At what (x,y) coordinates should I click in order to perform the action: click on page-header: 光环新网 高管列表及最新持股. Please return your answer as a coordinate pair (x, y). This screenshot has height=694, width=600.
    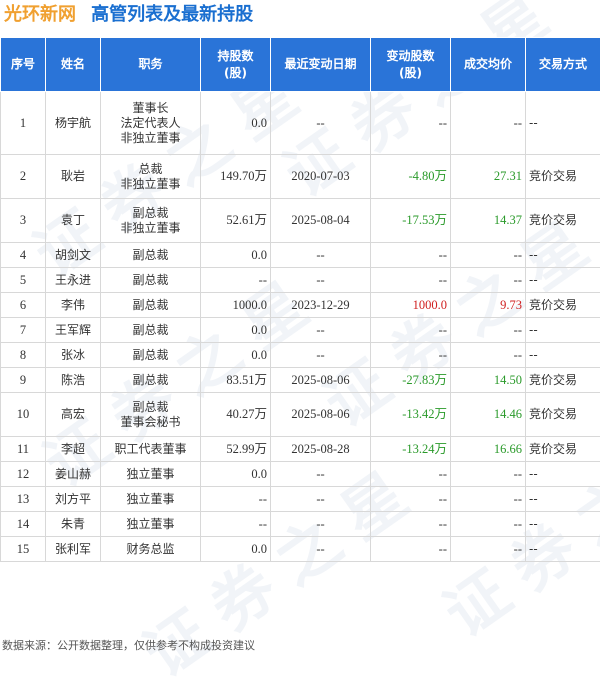
    Looking at the image, I should click on (126, 15).